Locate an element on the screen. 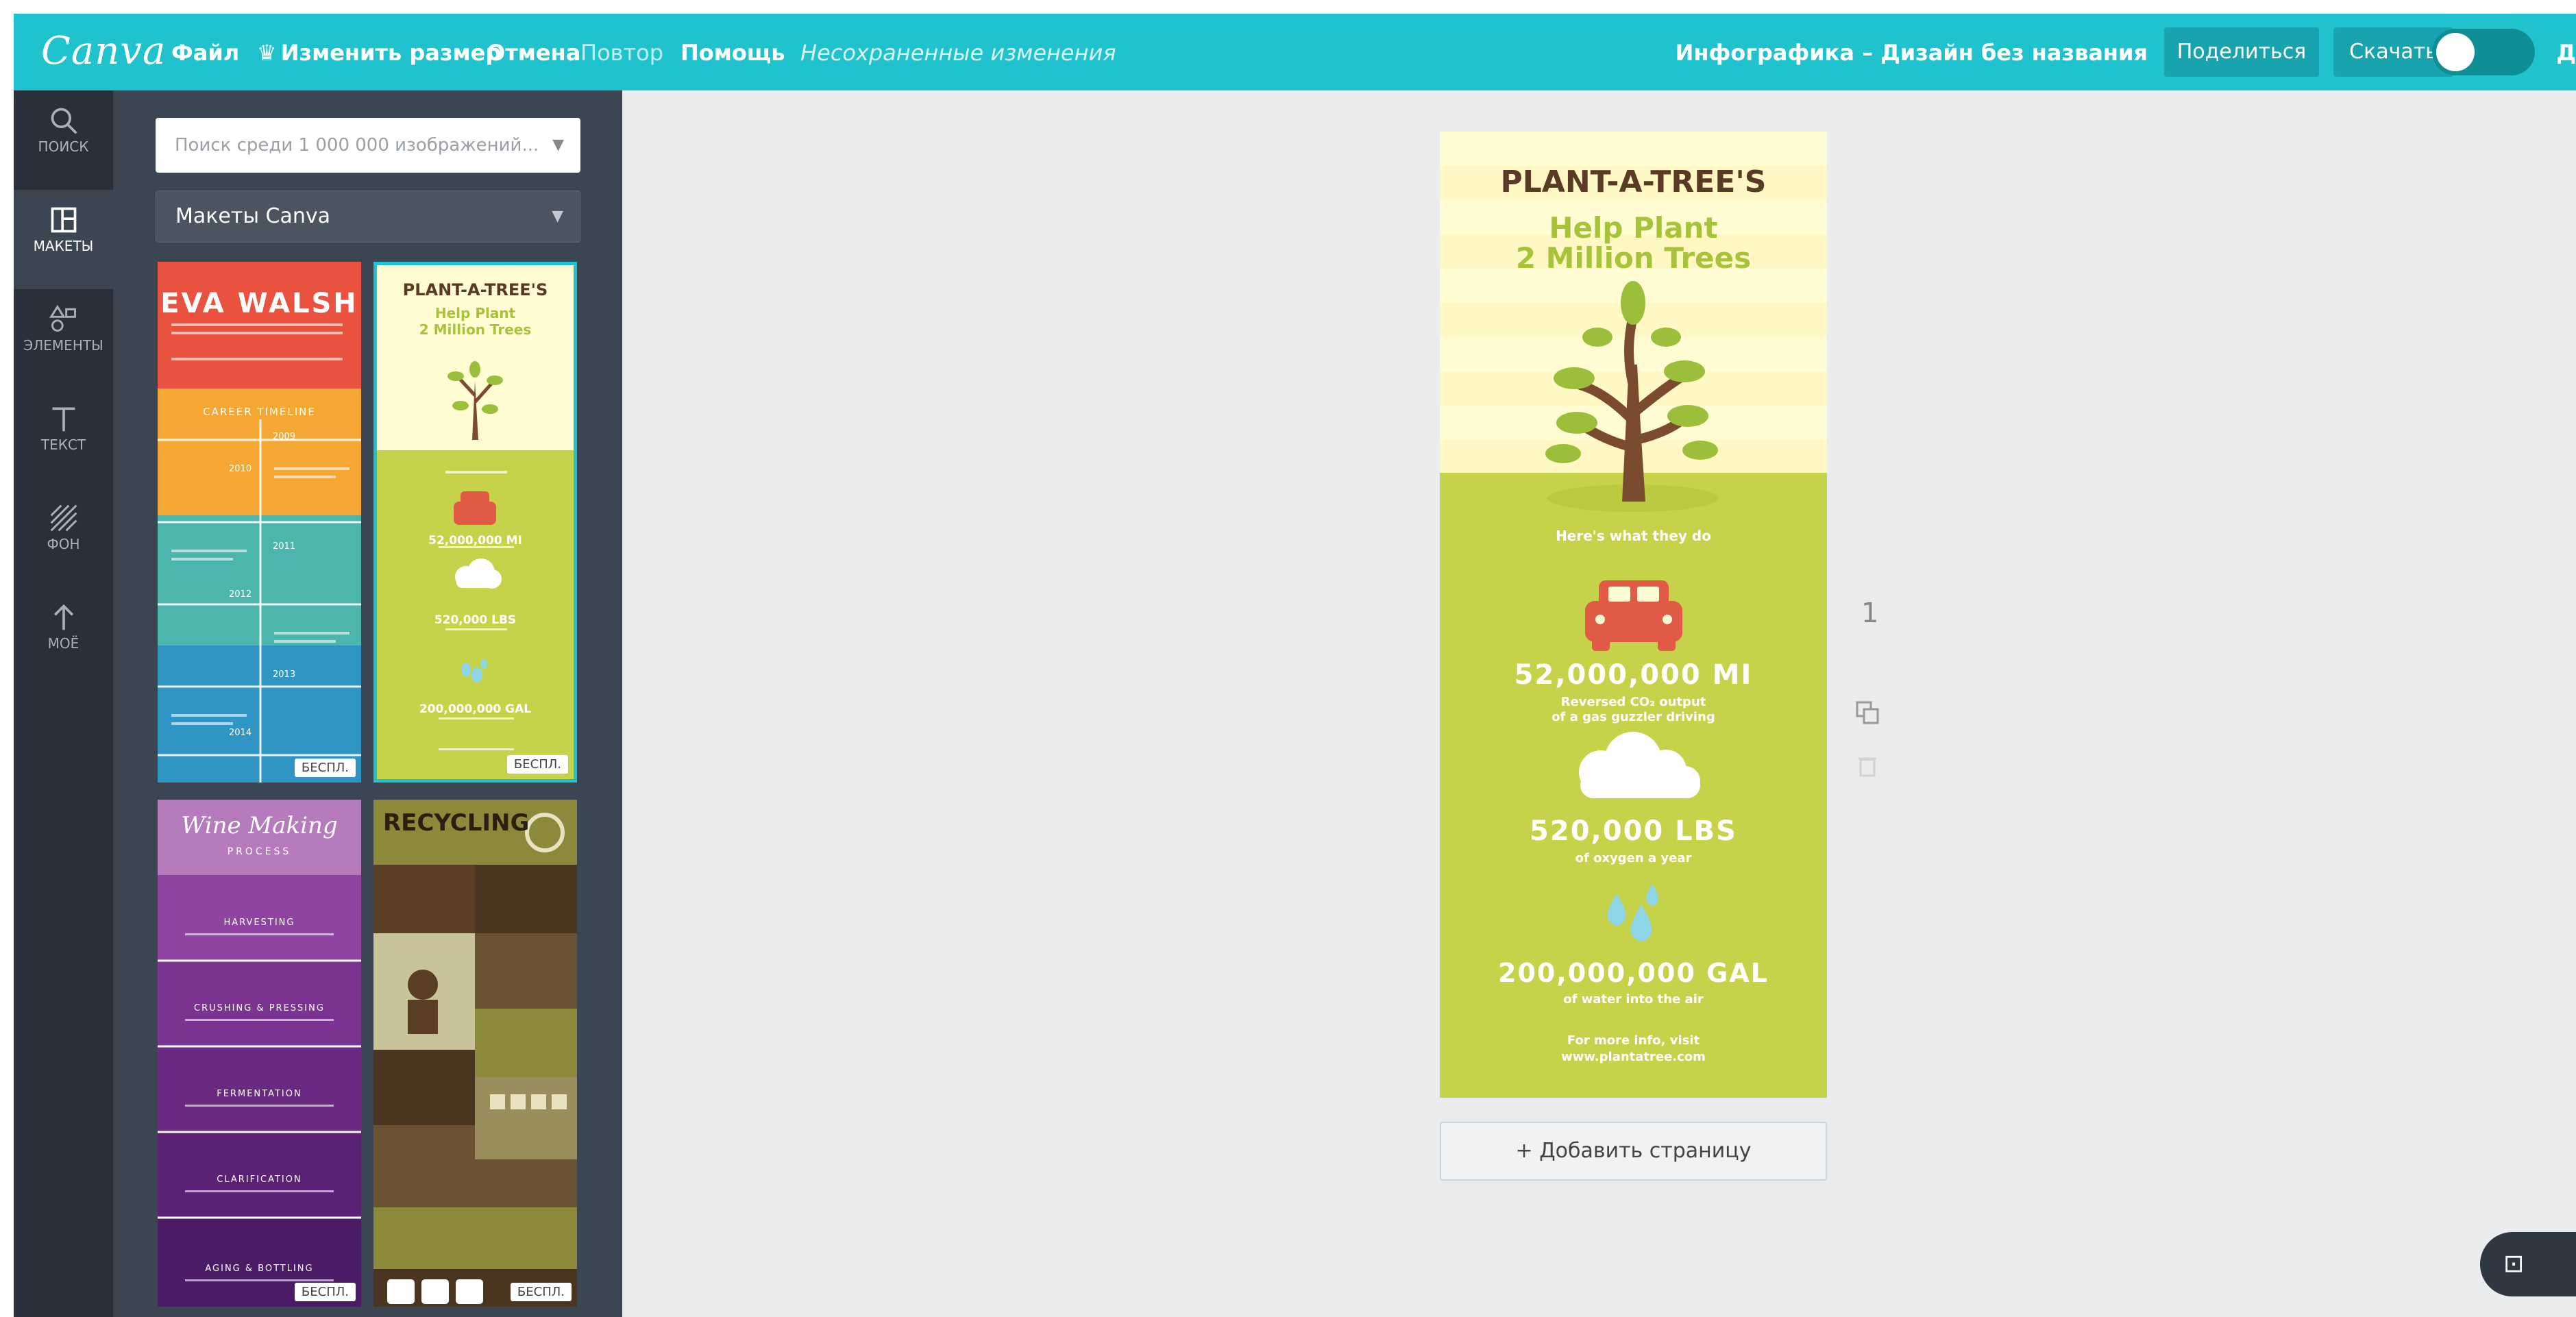  page-footer-2: www.plantatree.com is located at coordinates (1634, 1057).